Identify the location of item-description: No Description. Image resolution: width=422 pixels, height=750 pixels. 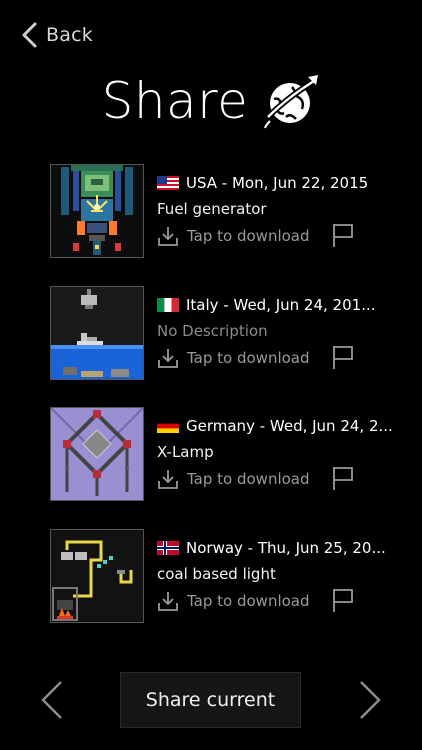
(212, 330).